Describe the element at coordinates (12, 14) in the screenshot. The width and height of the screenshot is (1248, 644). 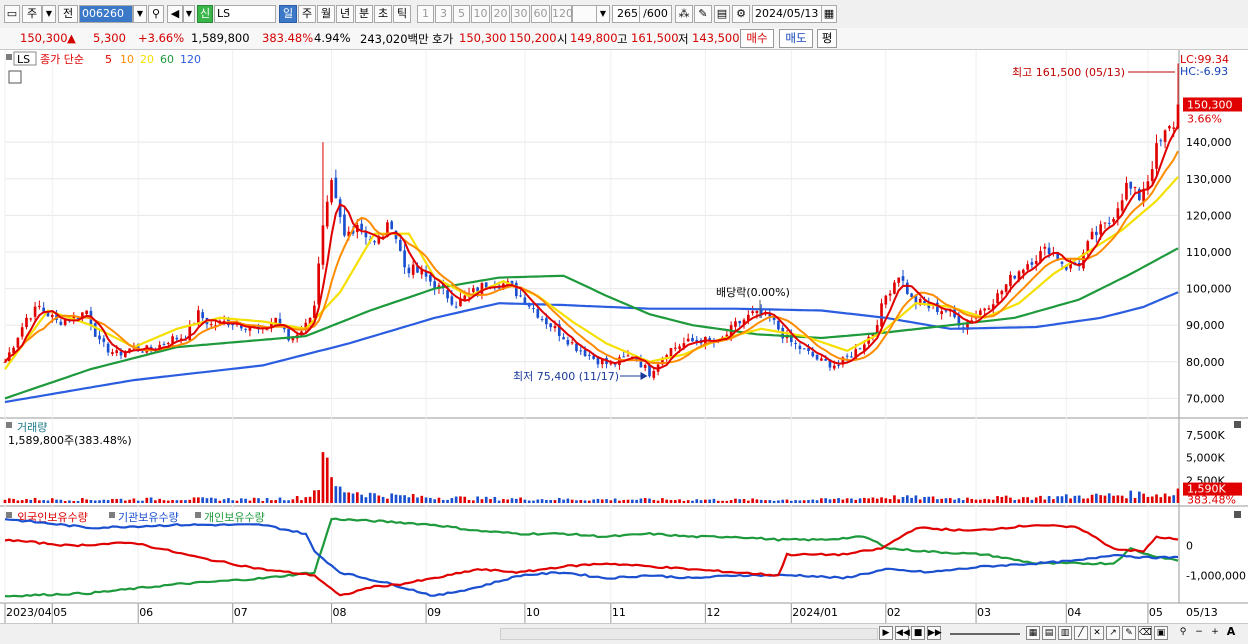
I see `window-icon: ▭` at that location.